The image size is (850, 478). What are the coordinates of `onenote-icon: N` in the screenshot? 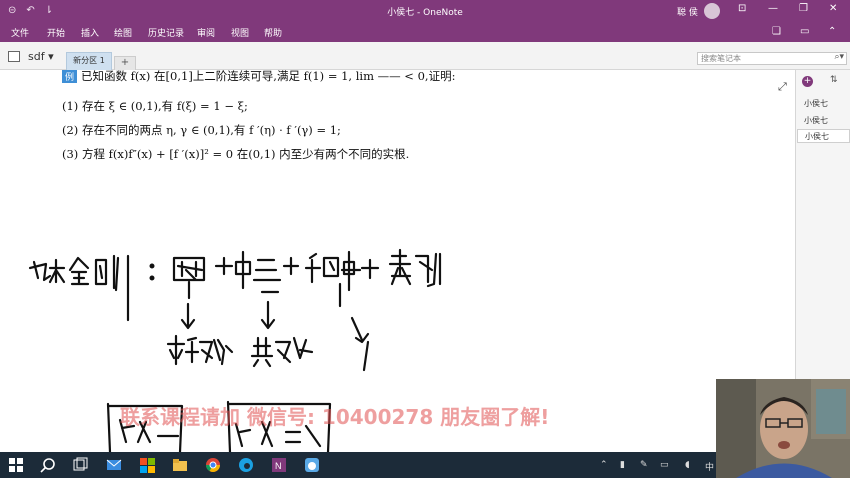 It's located at (279, 465).